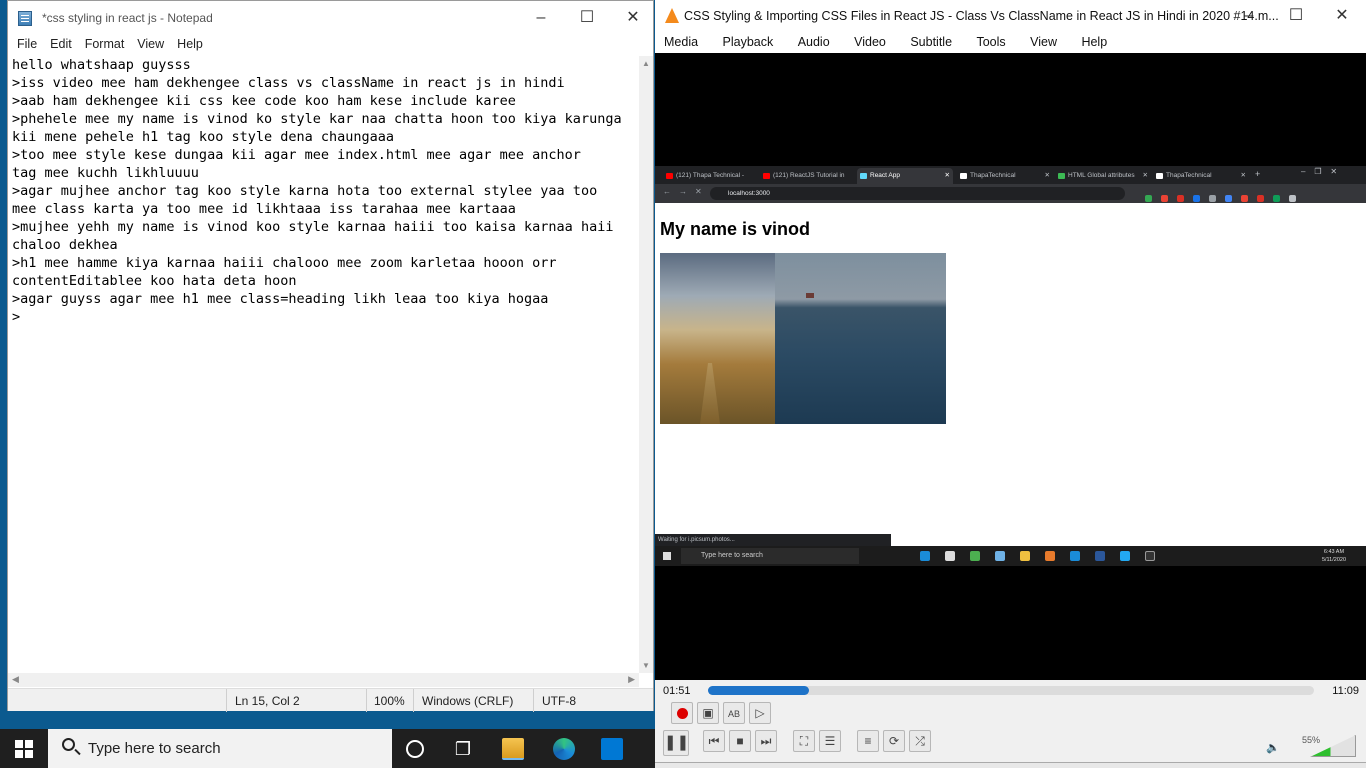 The width and height of the screenshot is (1366, 768). Describe the element at coordinates (1103, 176) in the screenshot. I see `browser-tab: HTML Global attributes ✕` at that location.